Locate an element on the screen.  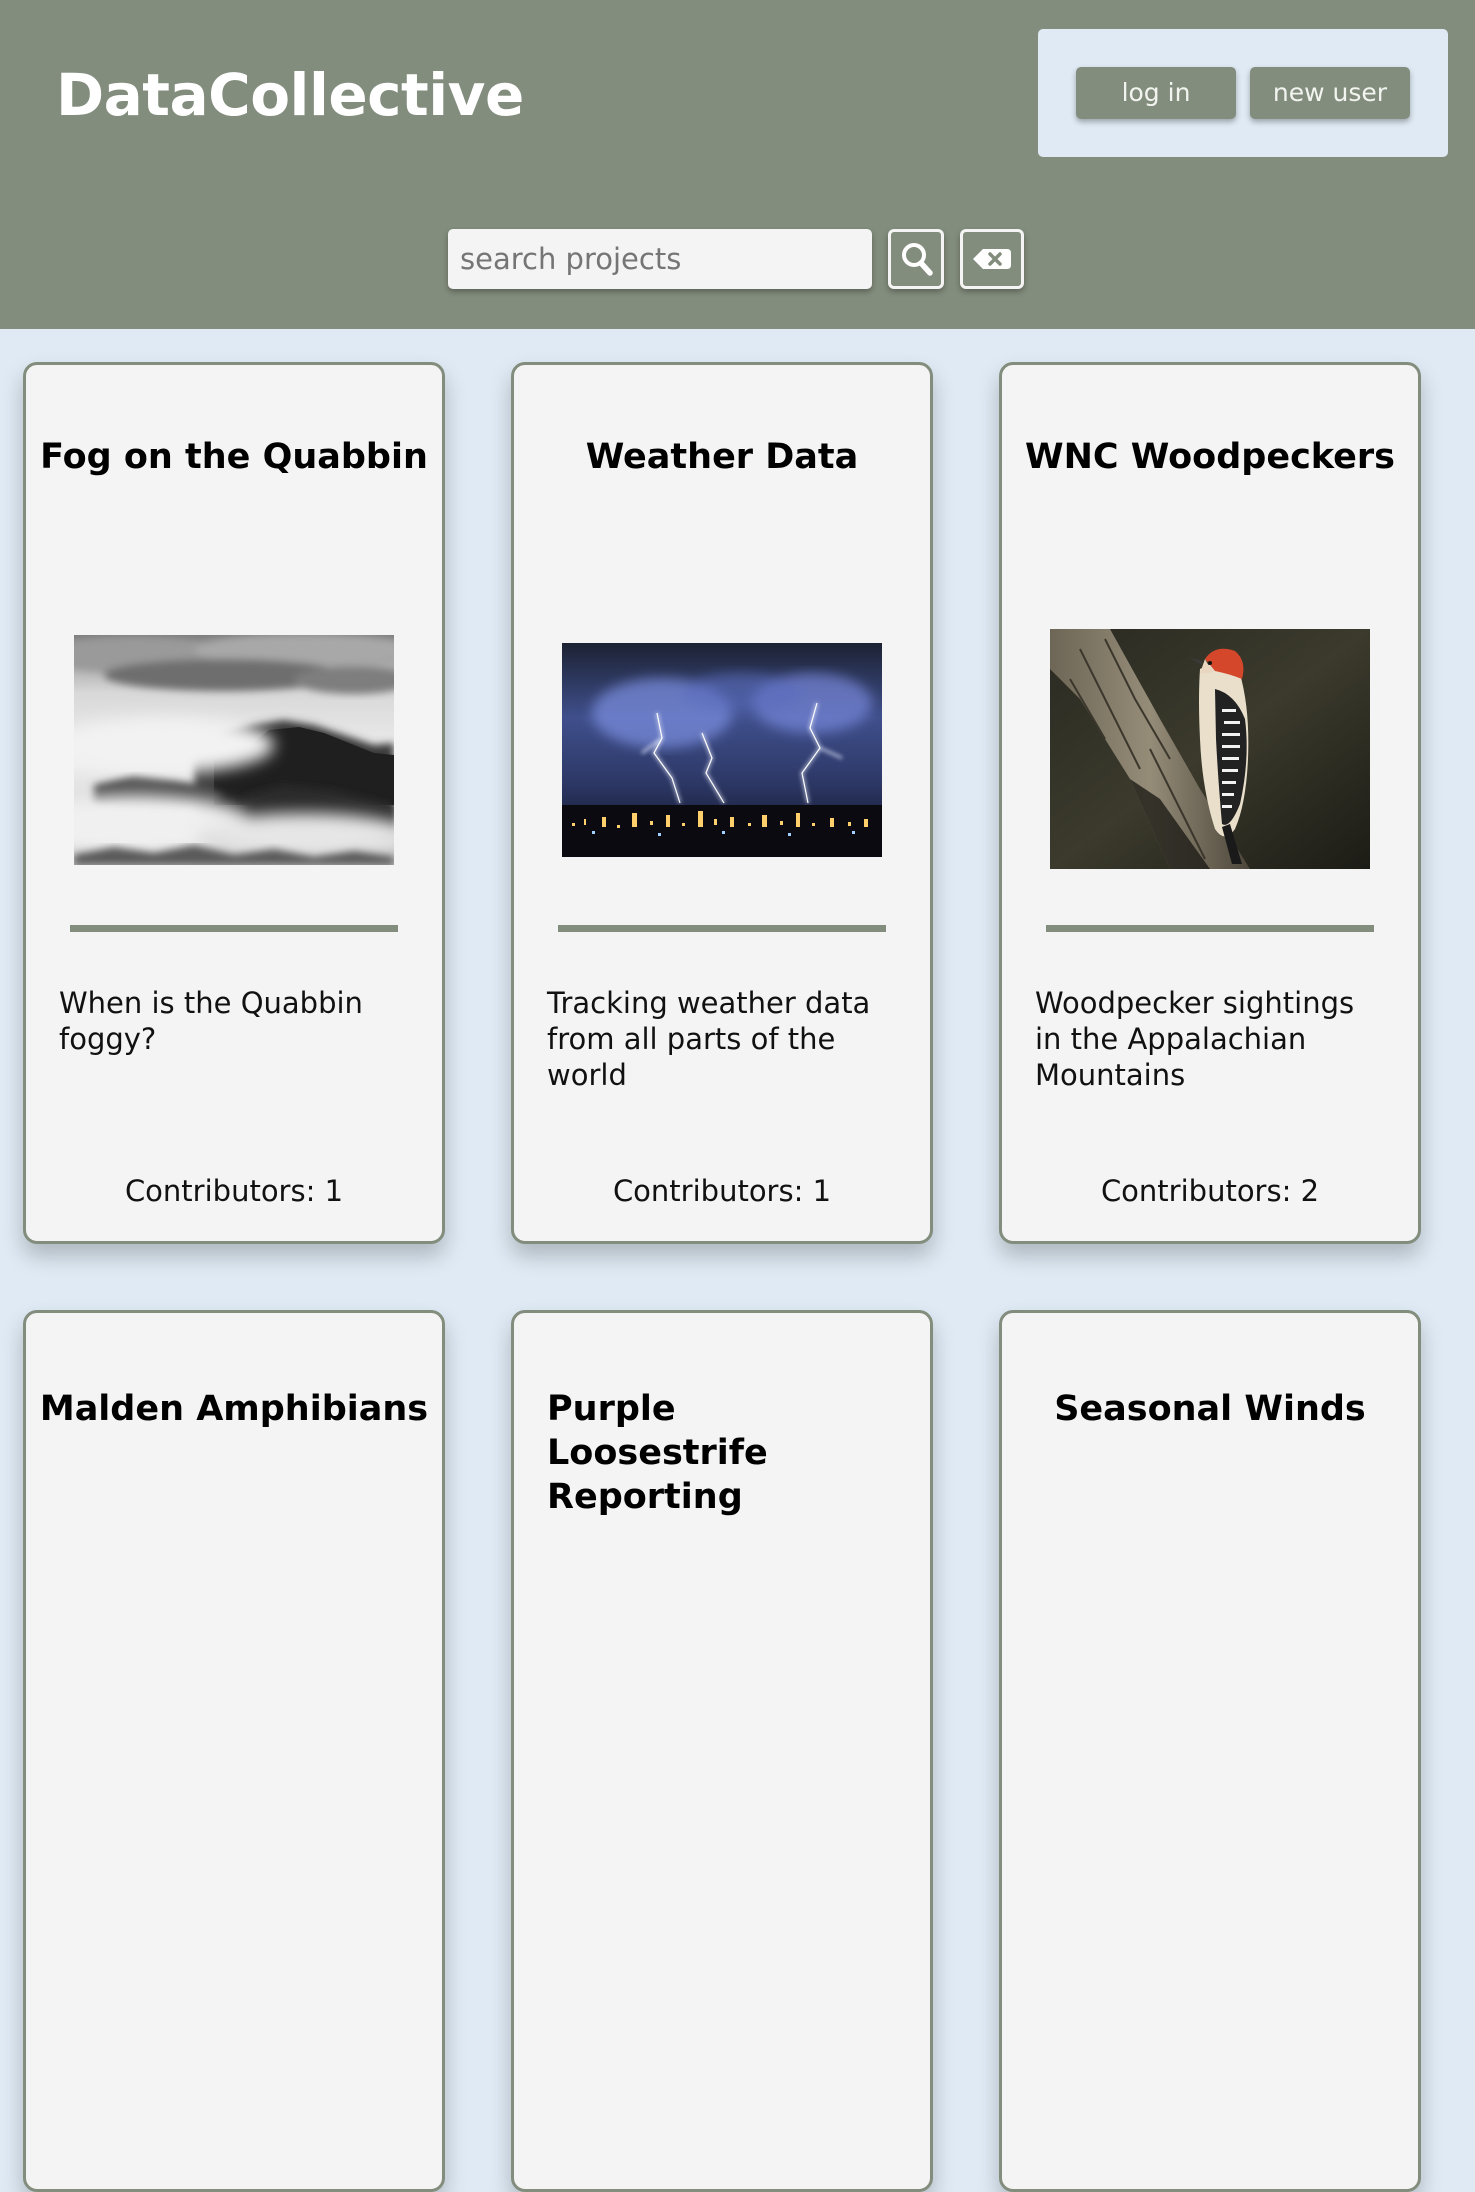
search-button is located at coordinates (916, 259).